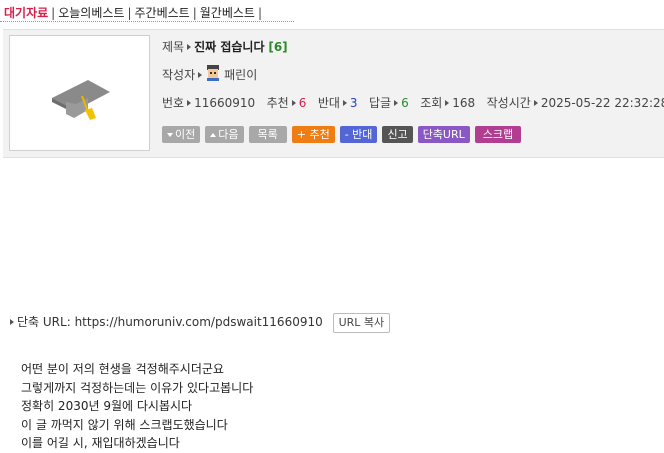 Image resolution: width=664 pixels, height=453 pixels. Describe the element at coordinates (405, 103) in the screenshot. I see `reply-count: 6` at that location.